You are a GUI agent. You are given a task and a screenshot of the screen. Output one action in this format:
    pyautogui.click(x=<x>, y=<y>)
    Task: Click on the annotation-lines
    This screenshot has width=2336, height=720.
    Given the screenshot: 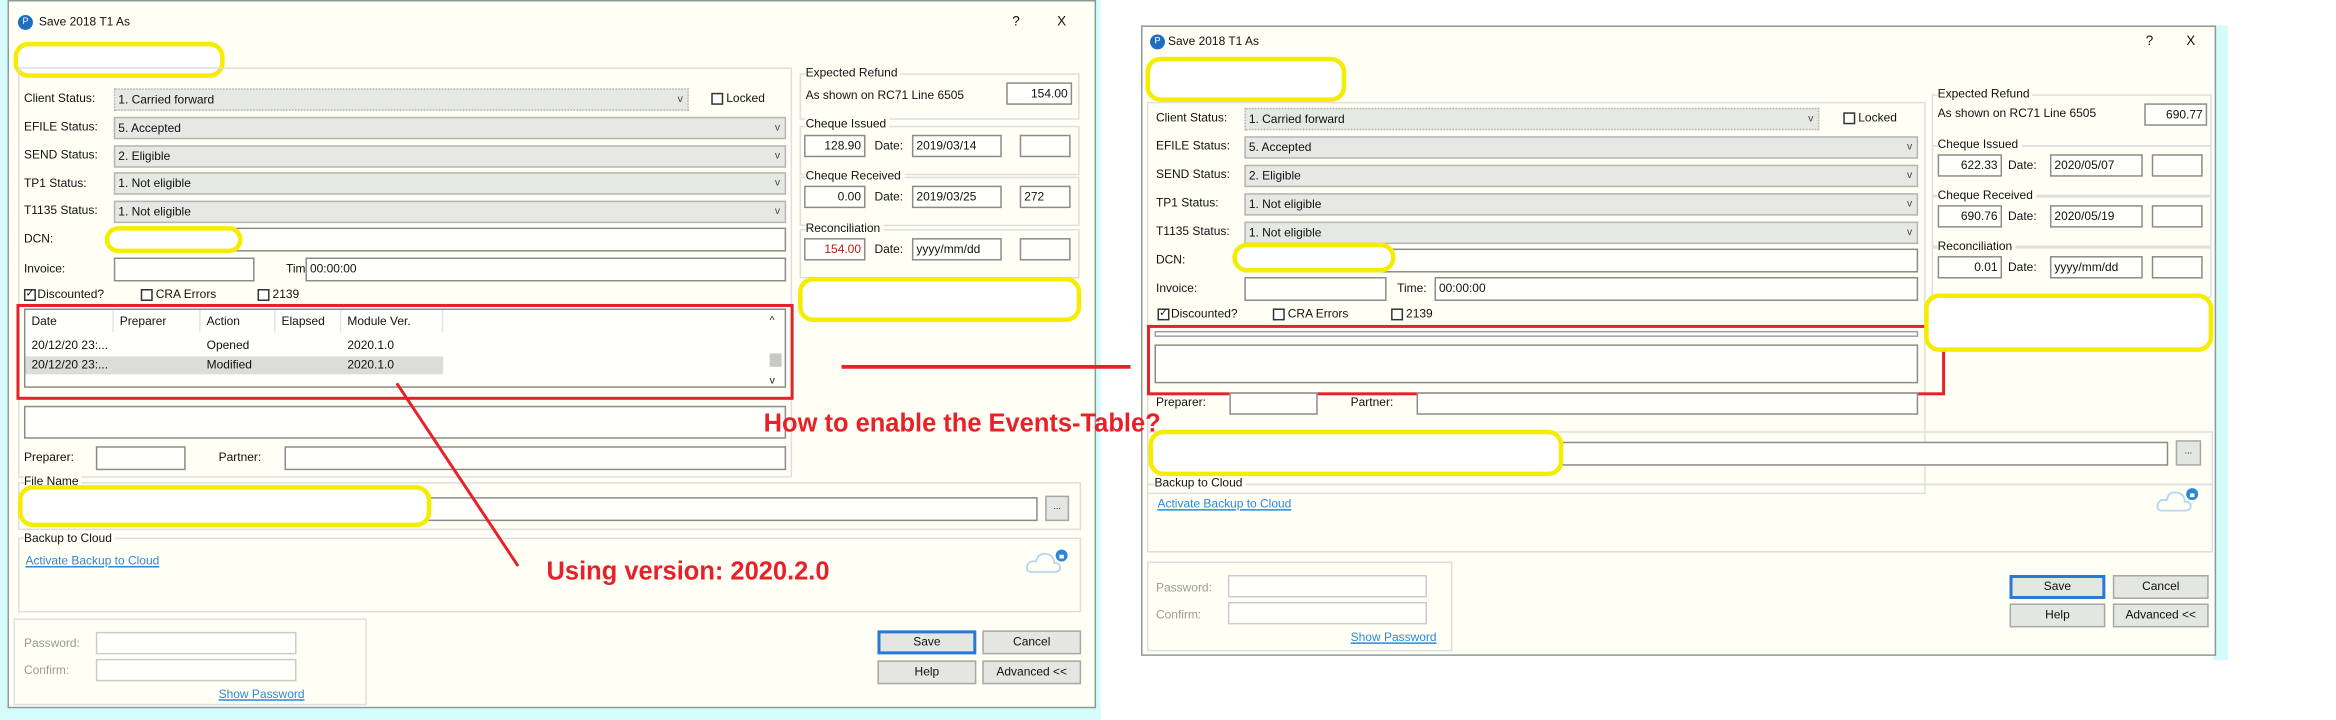 What is the action you would take?
    pyautogui.click(x=763, y=465)
    